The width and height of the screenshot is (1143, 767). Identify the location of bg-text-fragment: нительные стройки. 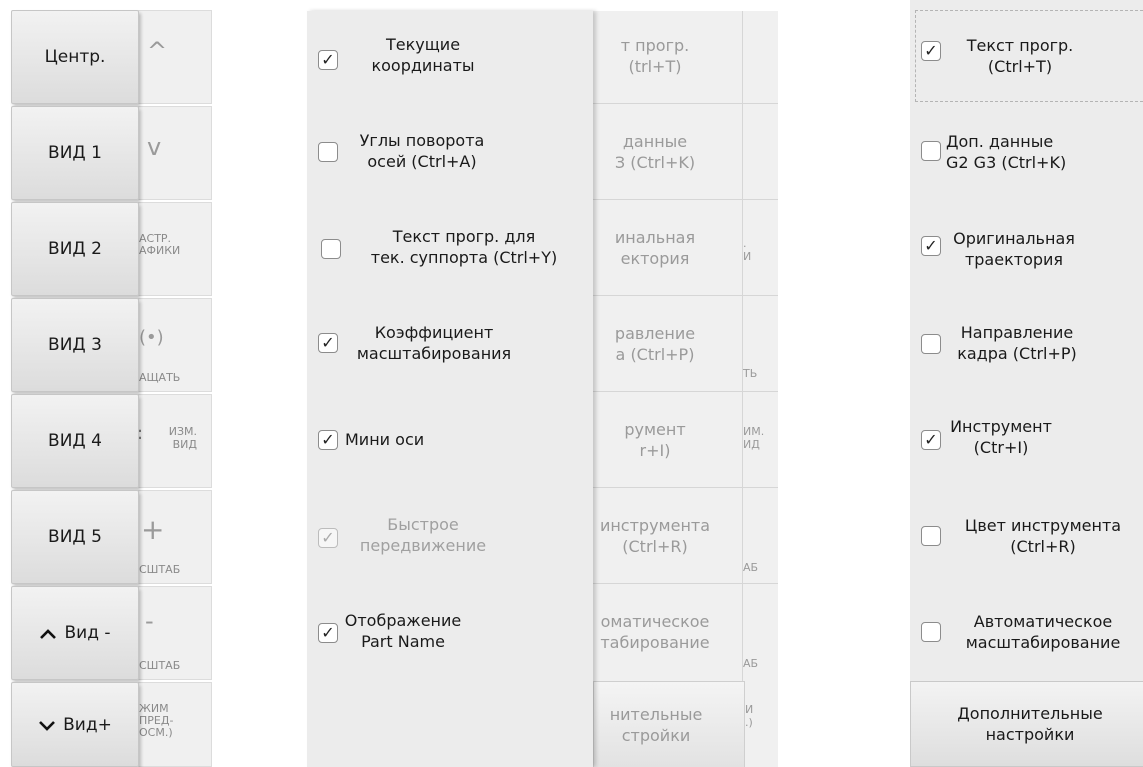
(656, 725).